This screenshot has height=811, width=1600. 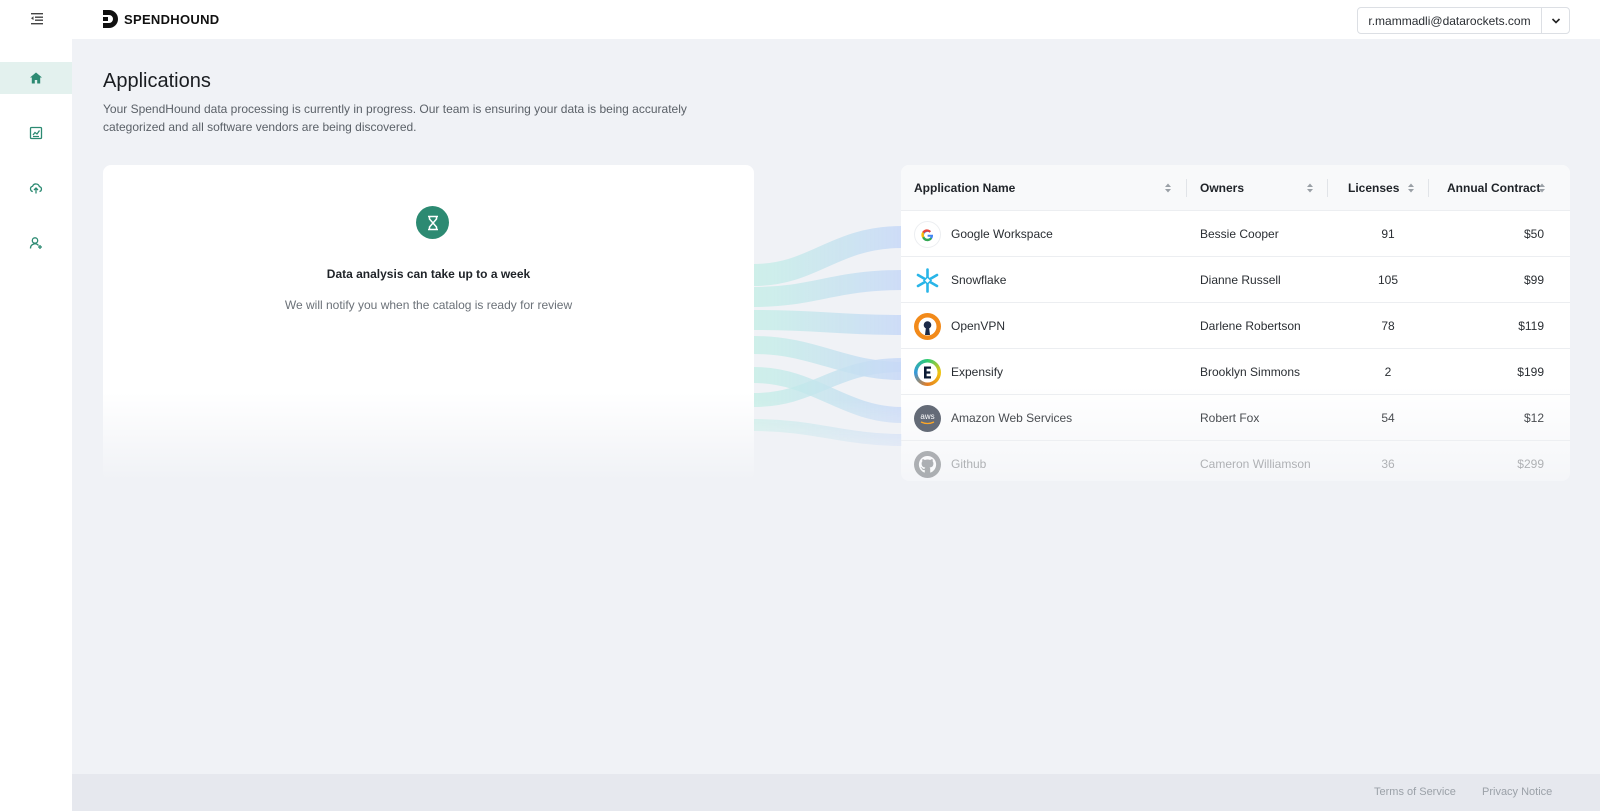 What do you see at coordinates (1373, 188) in the screenshot?
I see `column-header-licenses: Licenses` at bounding box center [1373, 188].